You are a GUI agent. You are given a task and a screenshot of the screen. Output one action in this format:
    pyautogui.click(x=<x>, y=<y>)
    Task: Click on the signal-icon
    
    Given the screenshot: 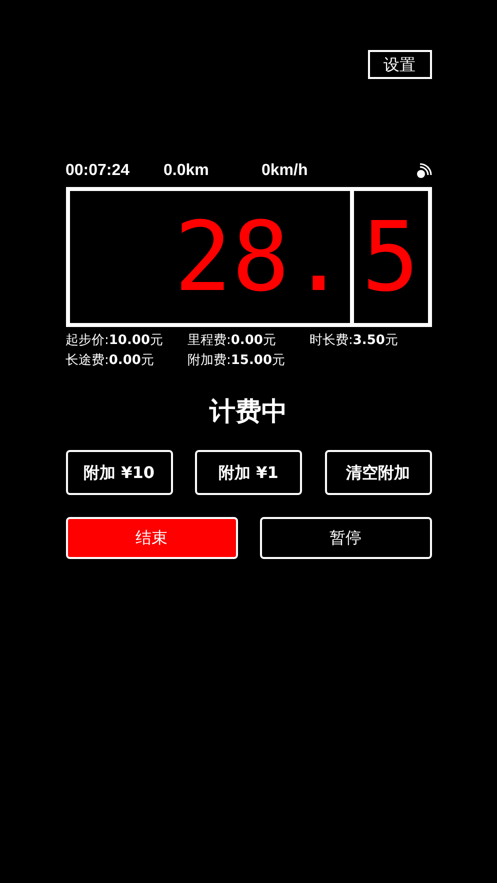 What is the action you would take?
    pyautogui.click(x=424, y=171)
    